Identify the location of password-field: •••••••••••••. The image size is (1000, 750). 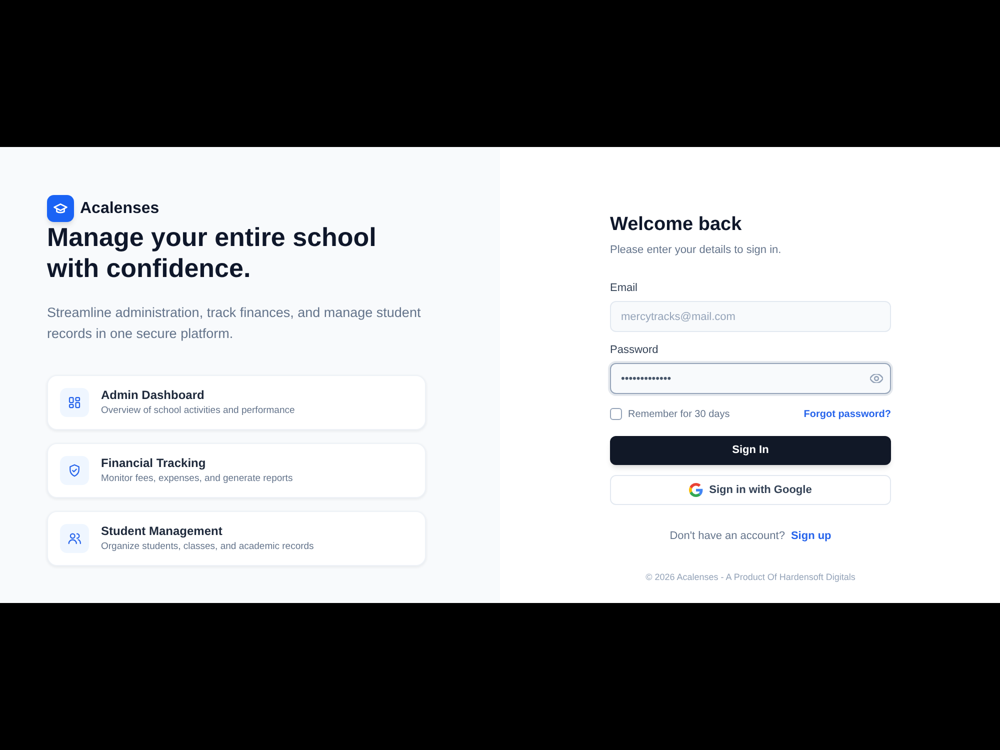
(750, 378).